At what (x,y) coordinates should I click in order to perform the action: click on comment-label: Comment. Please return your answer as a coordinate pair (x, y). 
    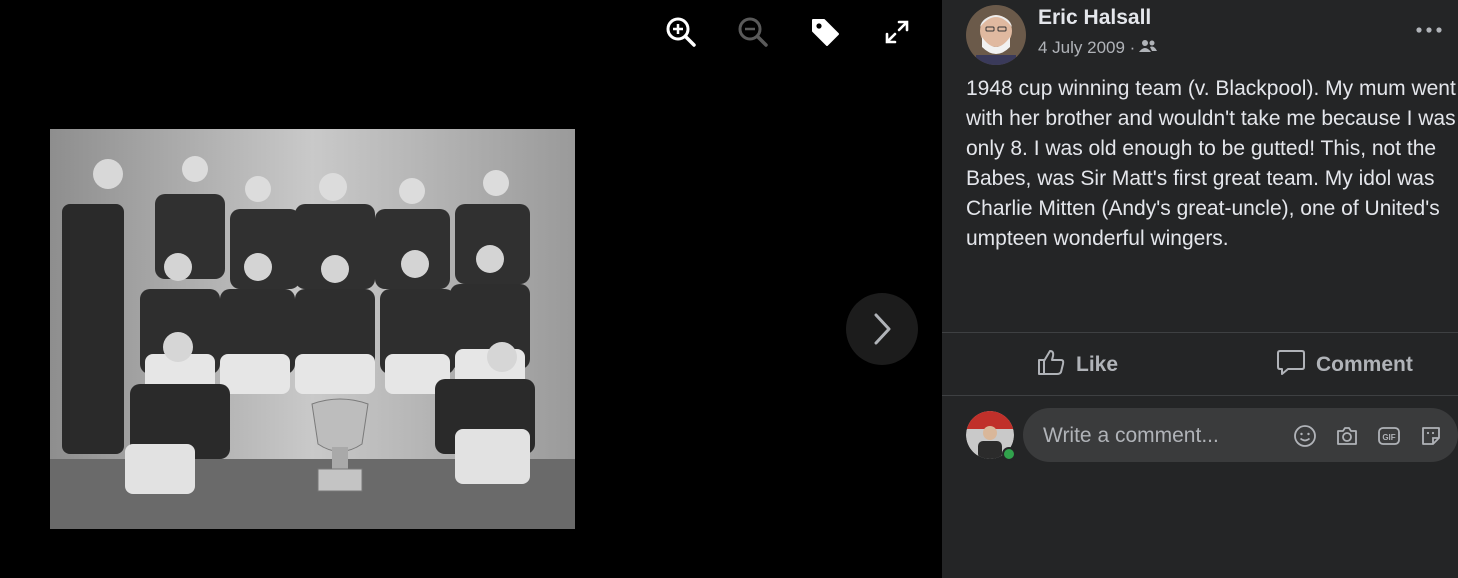
    Looking at the image, I should click on (1364, 364).